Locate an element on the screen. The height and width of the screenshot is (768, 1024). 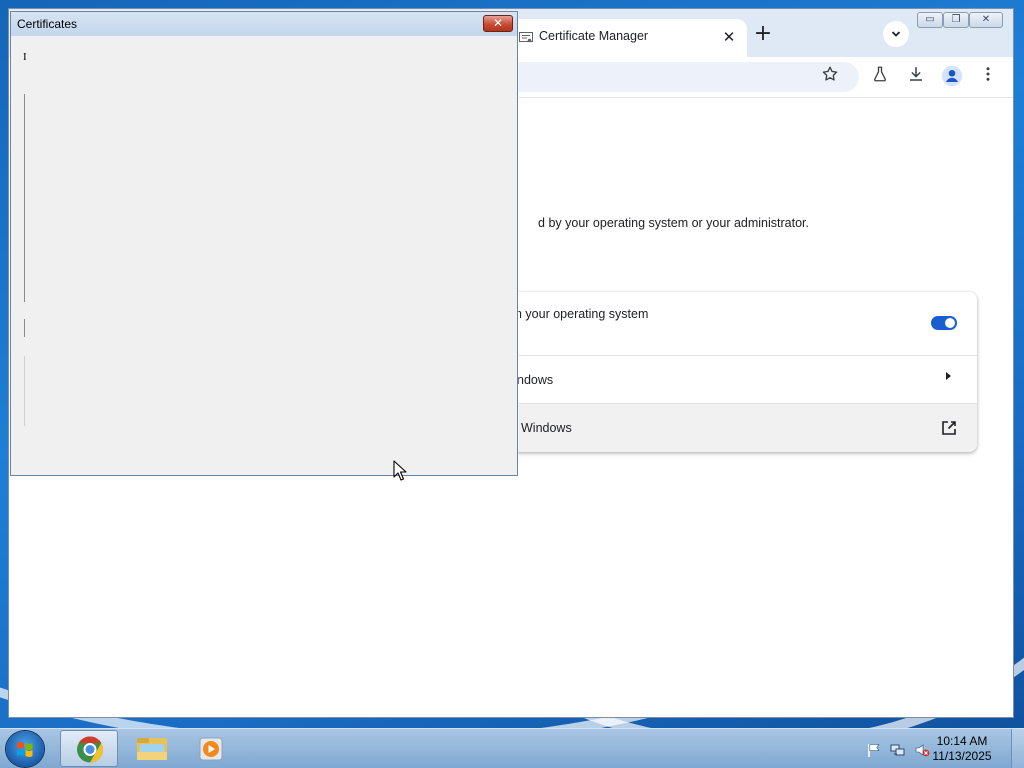
star-icon is located at coordinates (830, 77).